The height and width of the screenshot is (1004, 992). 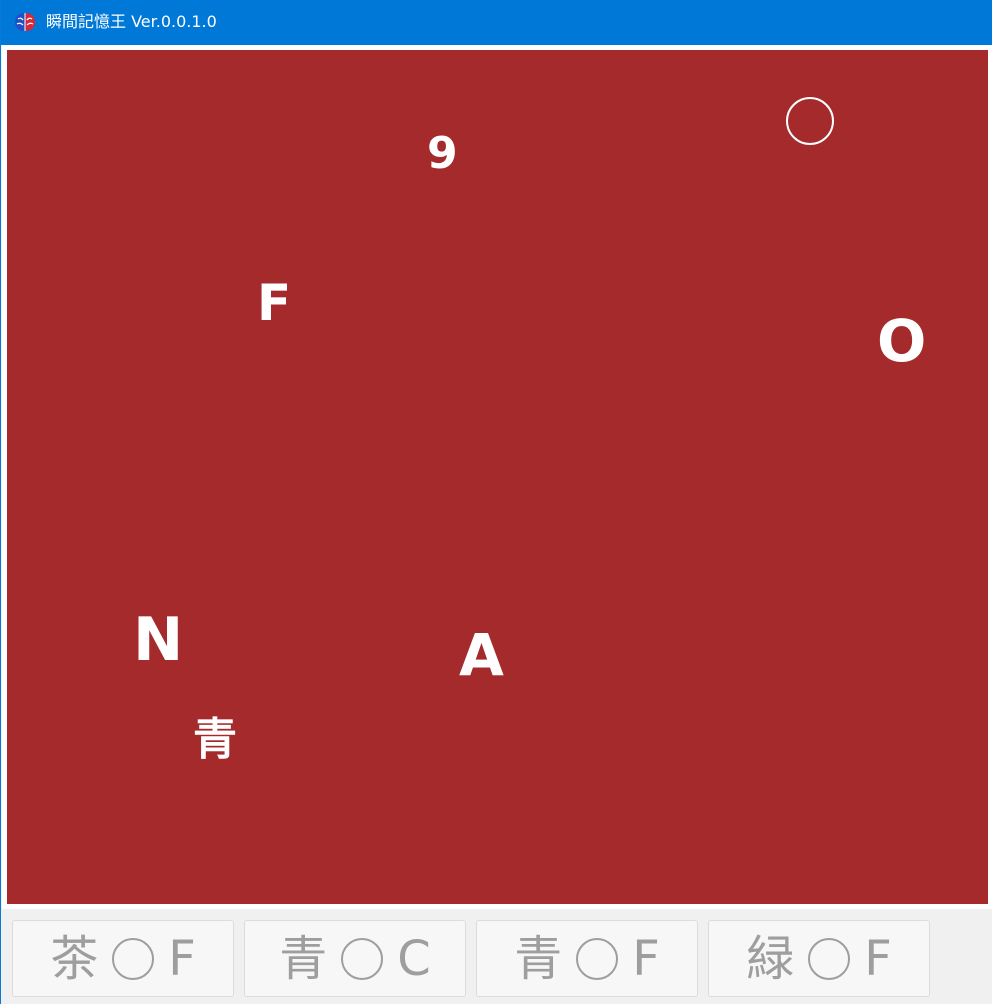 I want to click on answer-color-word: 茶, so click(x=74, y=958).